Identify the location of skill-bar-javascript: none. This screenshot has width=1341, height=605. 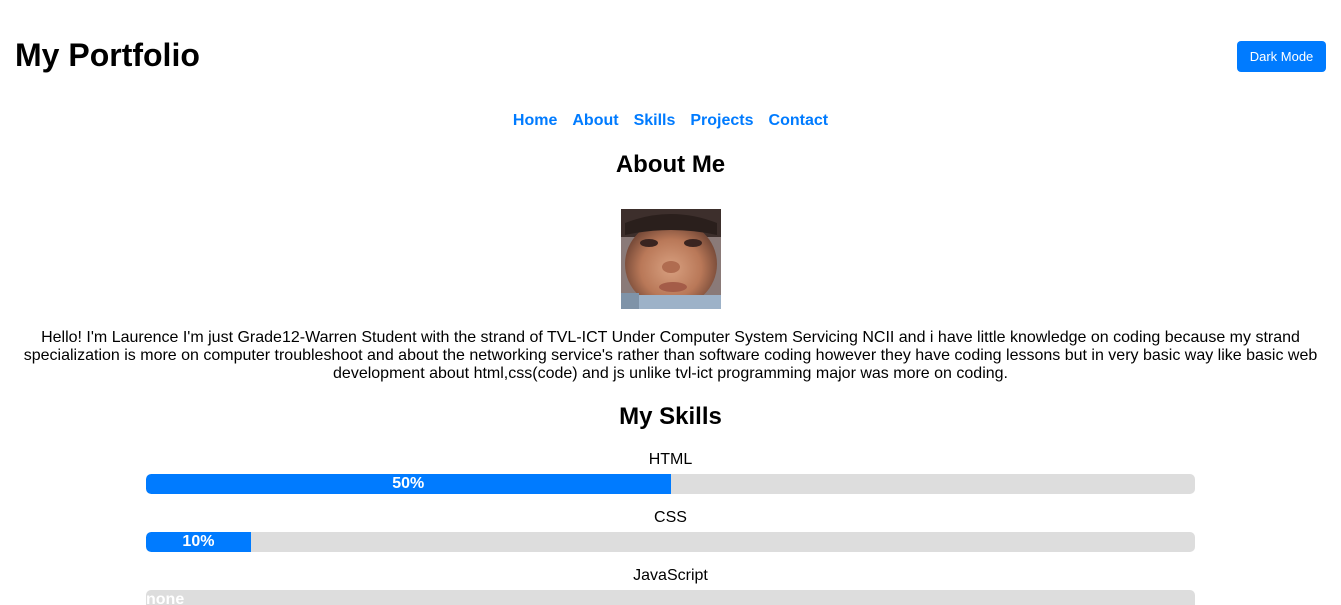
(670, 597).